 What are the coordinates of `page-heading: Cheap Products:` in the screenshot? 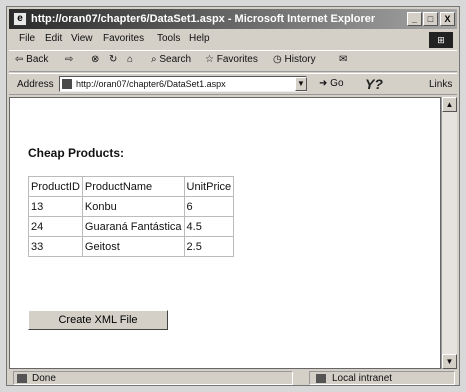 It's located at (76, 153).